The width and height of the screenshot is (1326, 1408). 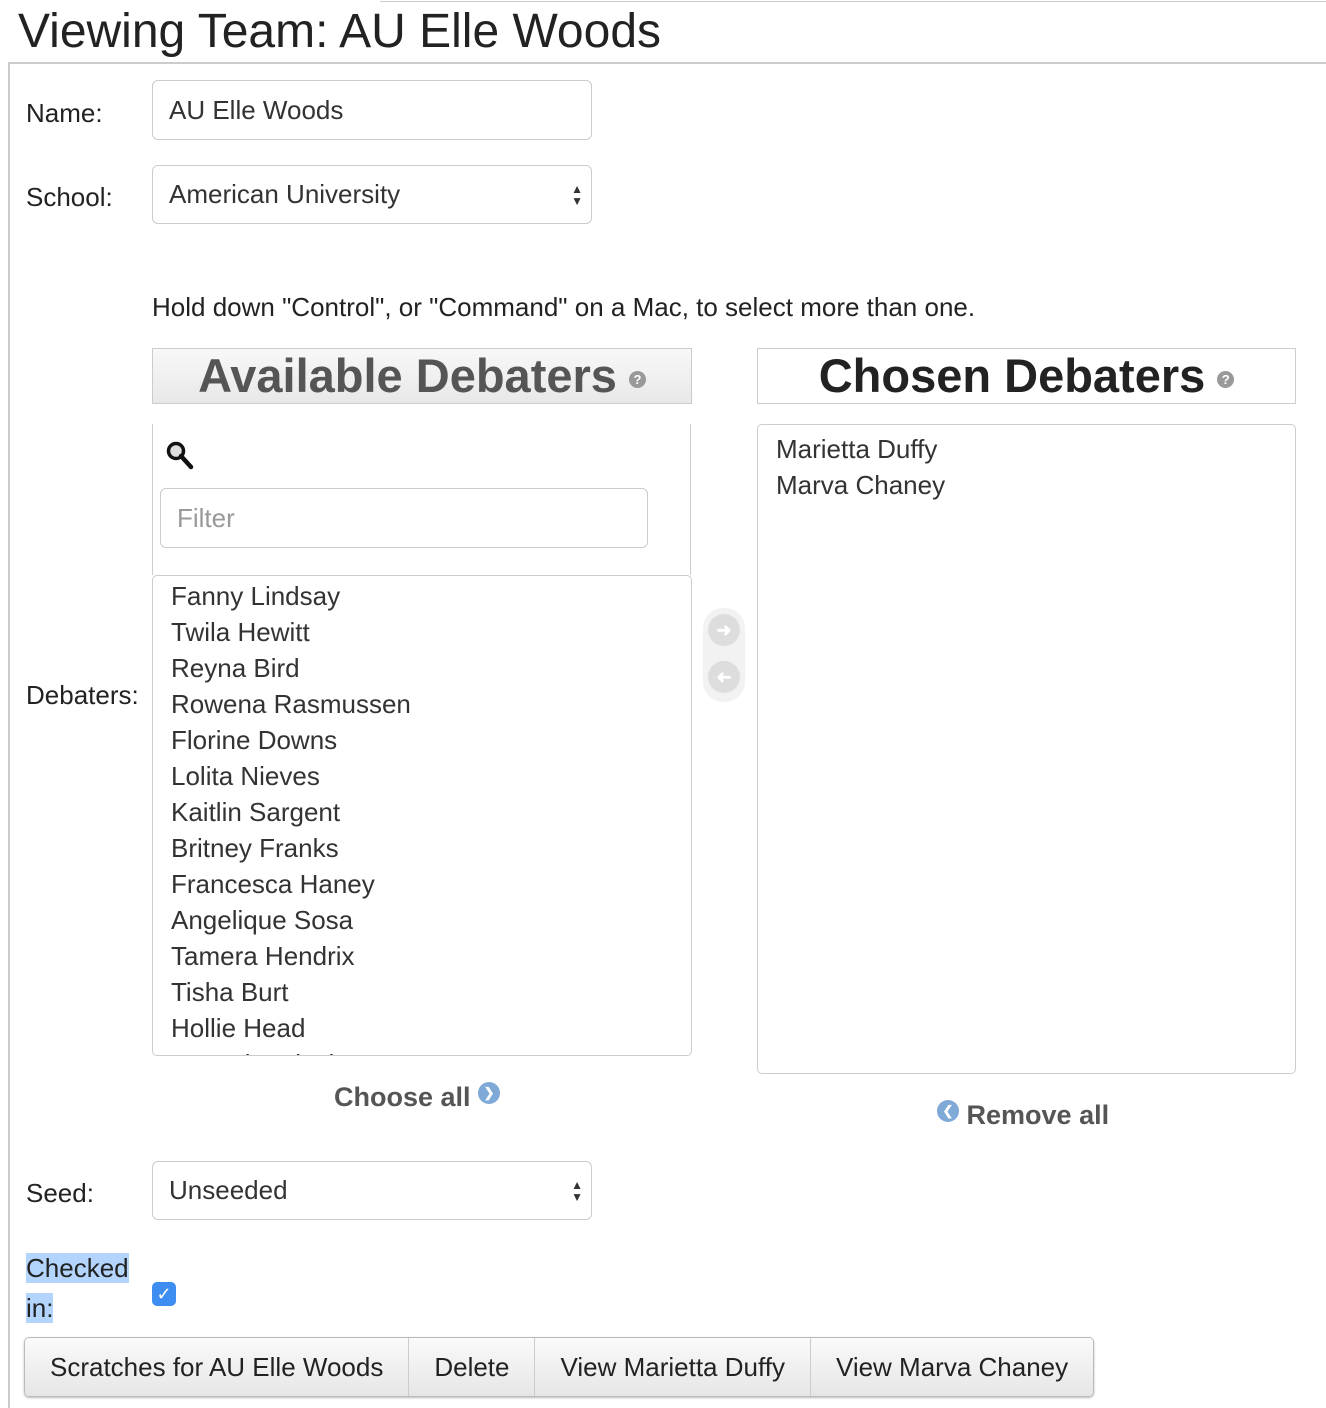 What do you see at coordinates (407, 375) in the screenshot?
I see `available-title: Available Debaters` at bounding box center [407, 375].